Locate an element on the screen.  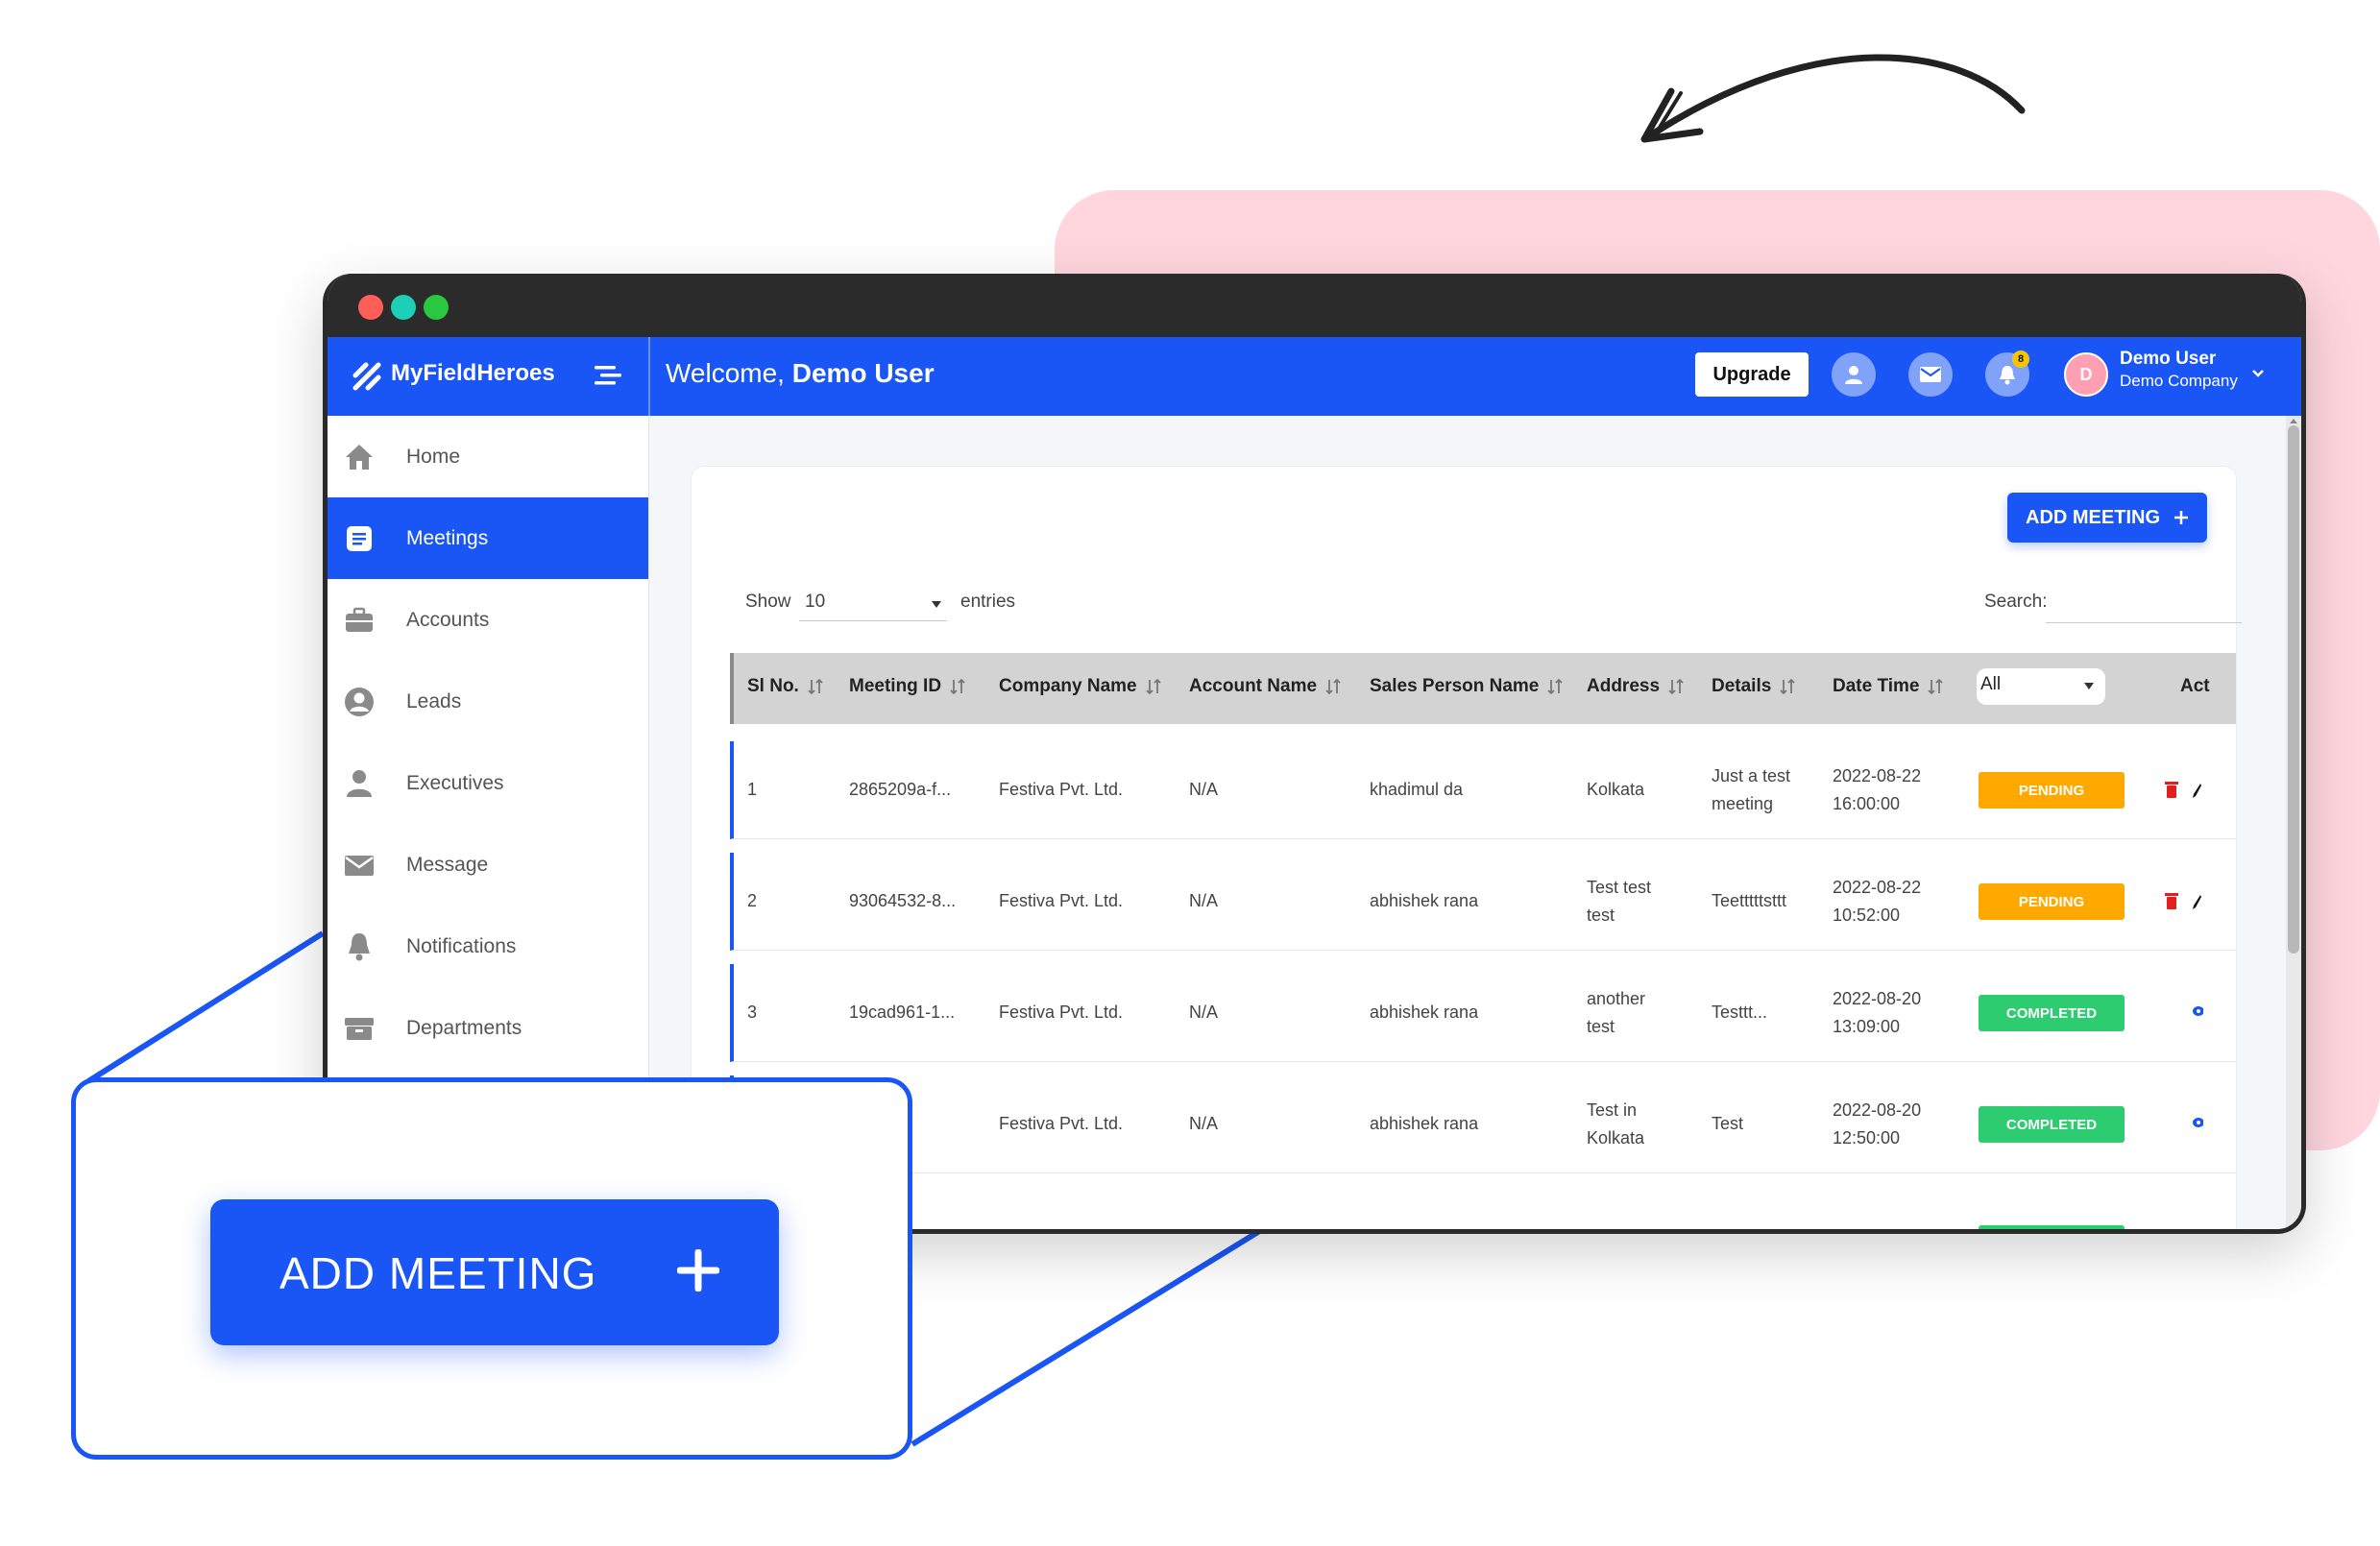
sidebar-item-label: Departments is located at coordinates (464, 1027).